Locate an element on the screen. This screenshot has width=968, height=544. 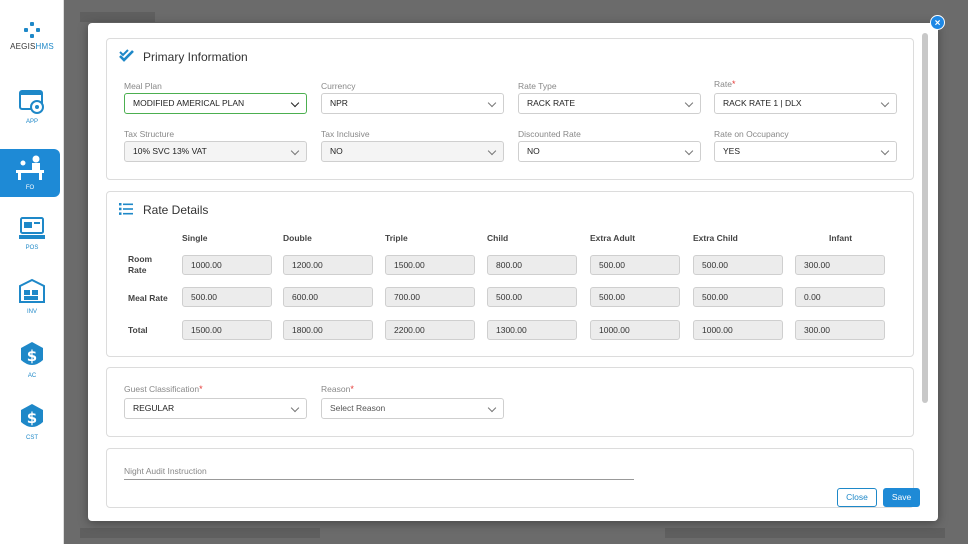
rate-type-label: Rate Type is located at coordinates (537, 86).